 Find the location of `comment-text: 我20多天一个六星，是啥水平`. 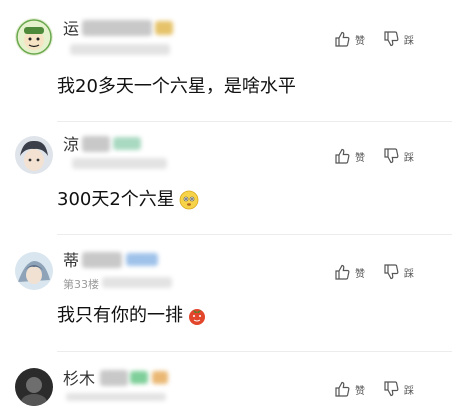

comment-text: 我20多天一个六星，是啥水平 is located at coordinates (176, 87).